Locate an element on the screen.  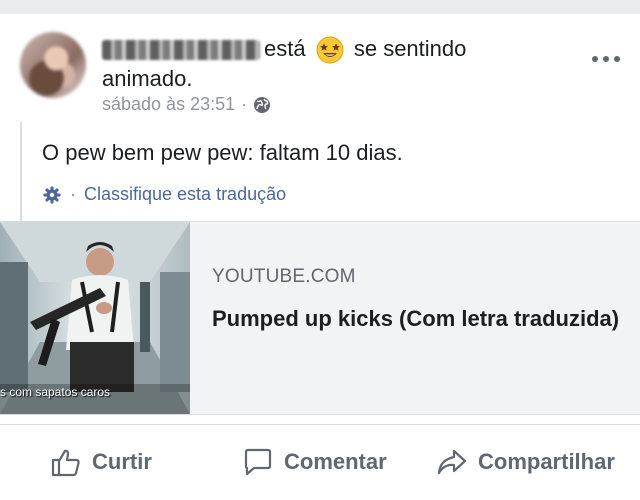
post-body-text: O pew bem pew pew: faltam 10 dias. is located at coordinates (222, 152).